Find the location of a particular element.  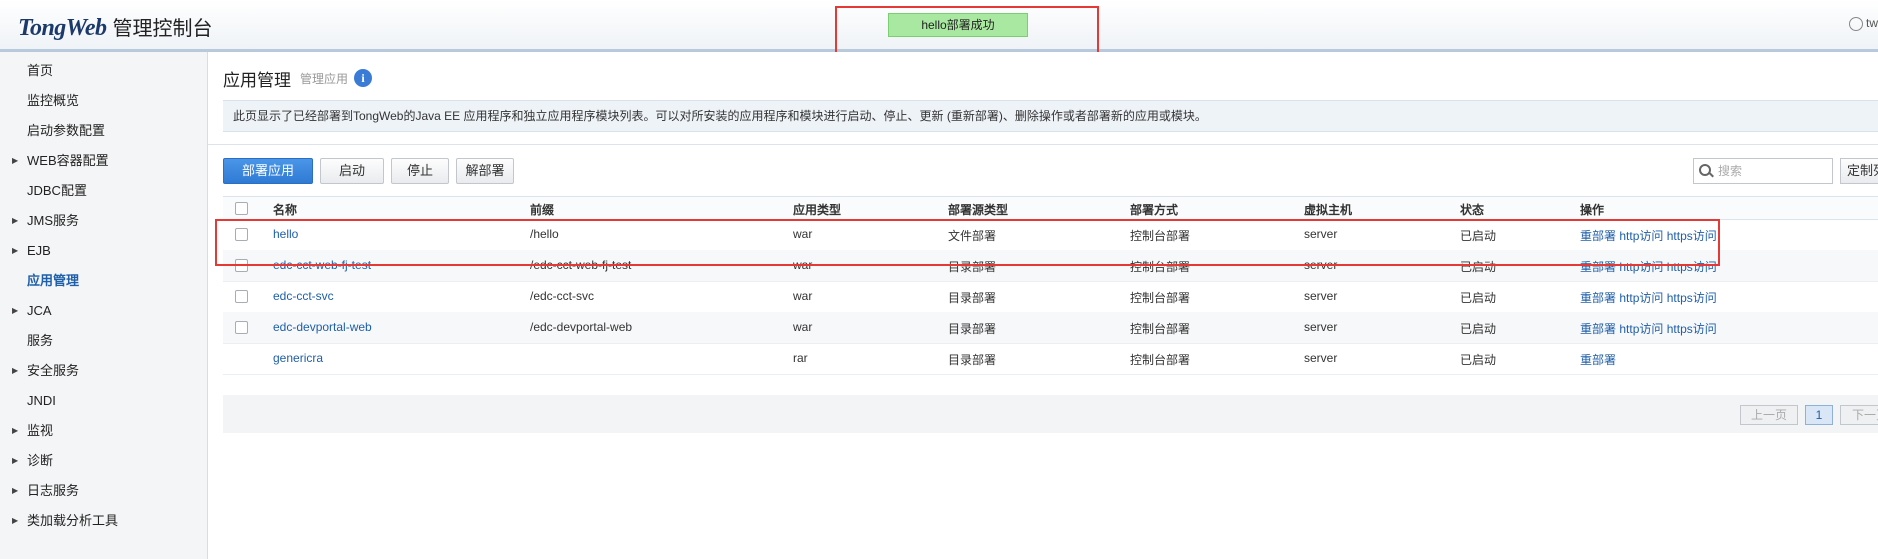

col-header-name: 名称 is located at coordinates (285, 209).